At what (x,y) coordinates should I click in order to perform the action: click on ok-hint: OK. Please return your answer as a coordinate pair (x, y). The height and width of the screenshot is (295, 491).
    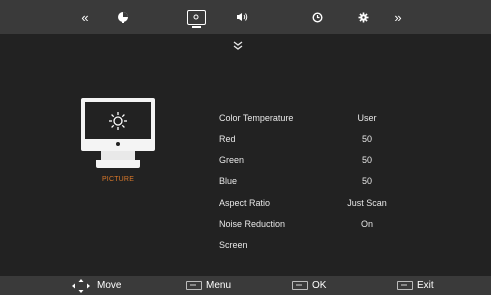
    Looking at the image, I should click on (309, 285).